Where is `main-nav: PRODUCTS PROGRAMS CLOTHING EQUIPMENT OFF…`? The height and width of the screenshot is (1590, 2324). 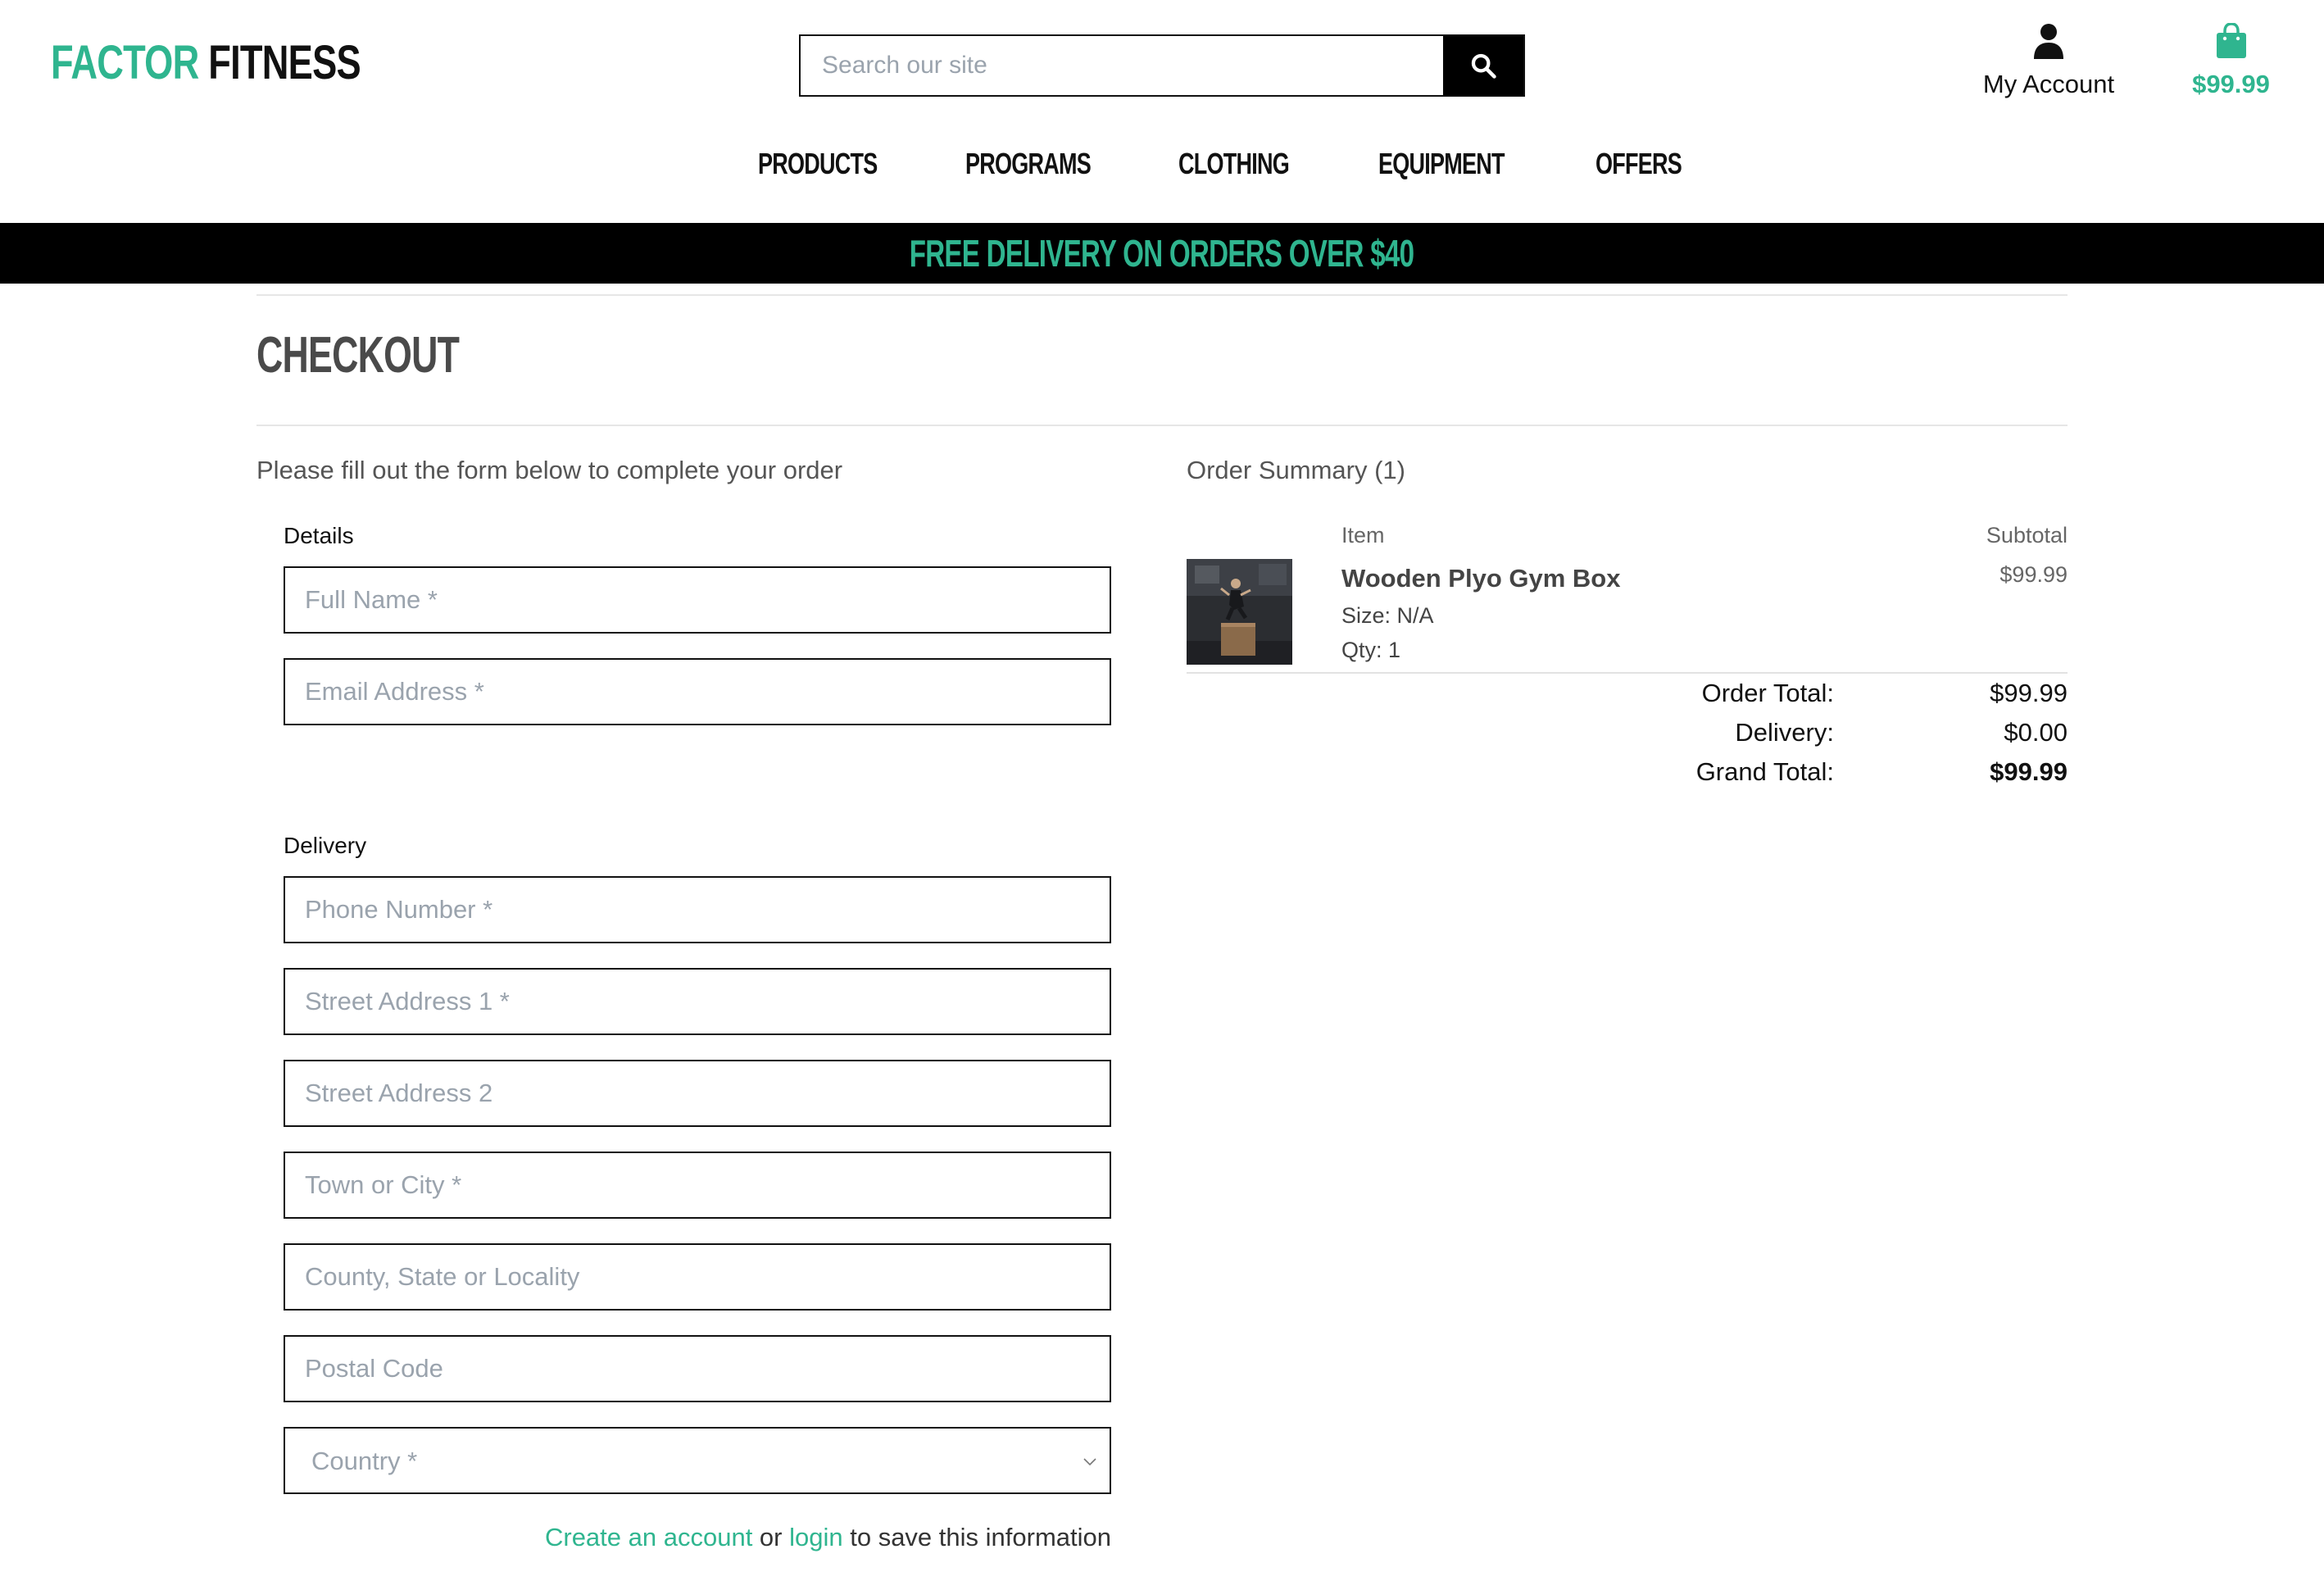
main-nav: PRODUCTS PROGRAMS CLOTHING EQUIPMENT OFF… is located at coordinates (1162, 163).